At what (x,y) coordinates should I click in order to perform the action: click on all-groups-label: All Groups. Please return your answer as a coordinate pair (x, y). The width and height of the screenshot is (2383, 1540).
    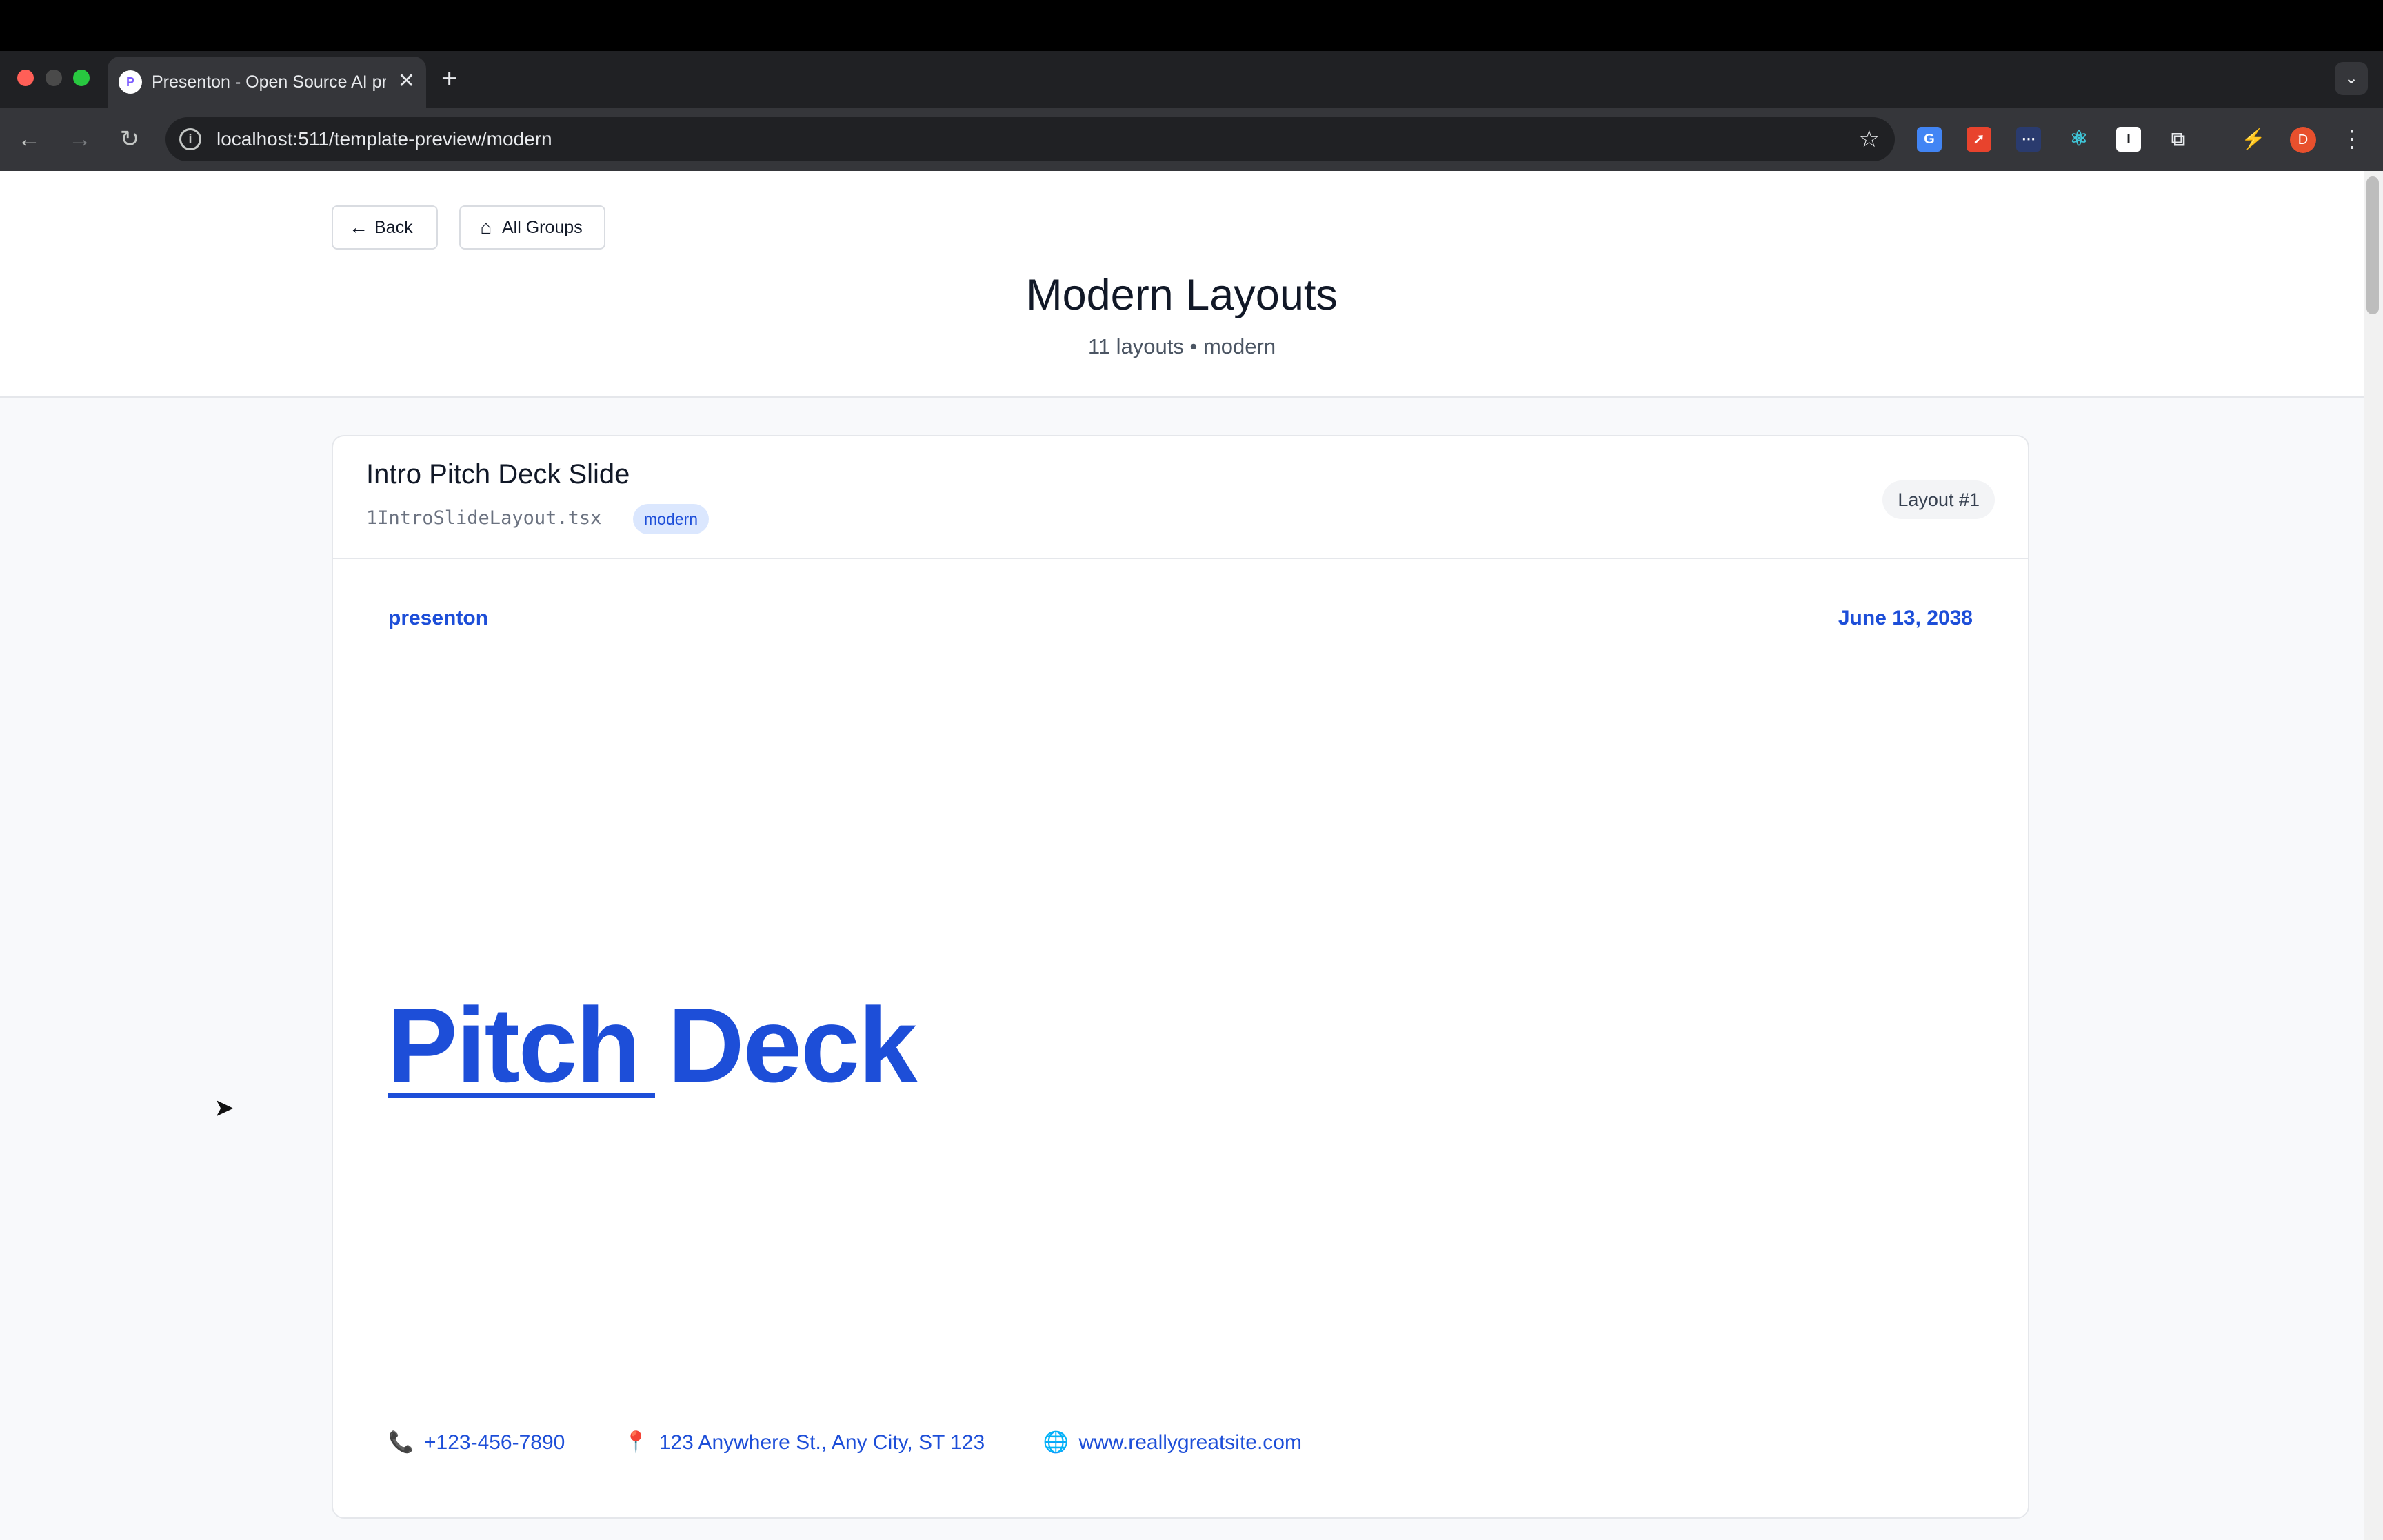
    Looking at the image, I should click on (542, 228).